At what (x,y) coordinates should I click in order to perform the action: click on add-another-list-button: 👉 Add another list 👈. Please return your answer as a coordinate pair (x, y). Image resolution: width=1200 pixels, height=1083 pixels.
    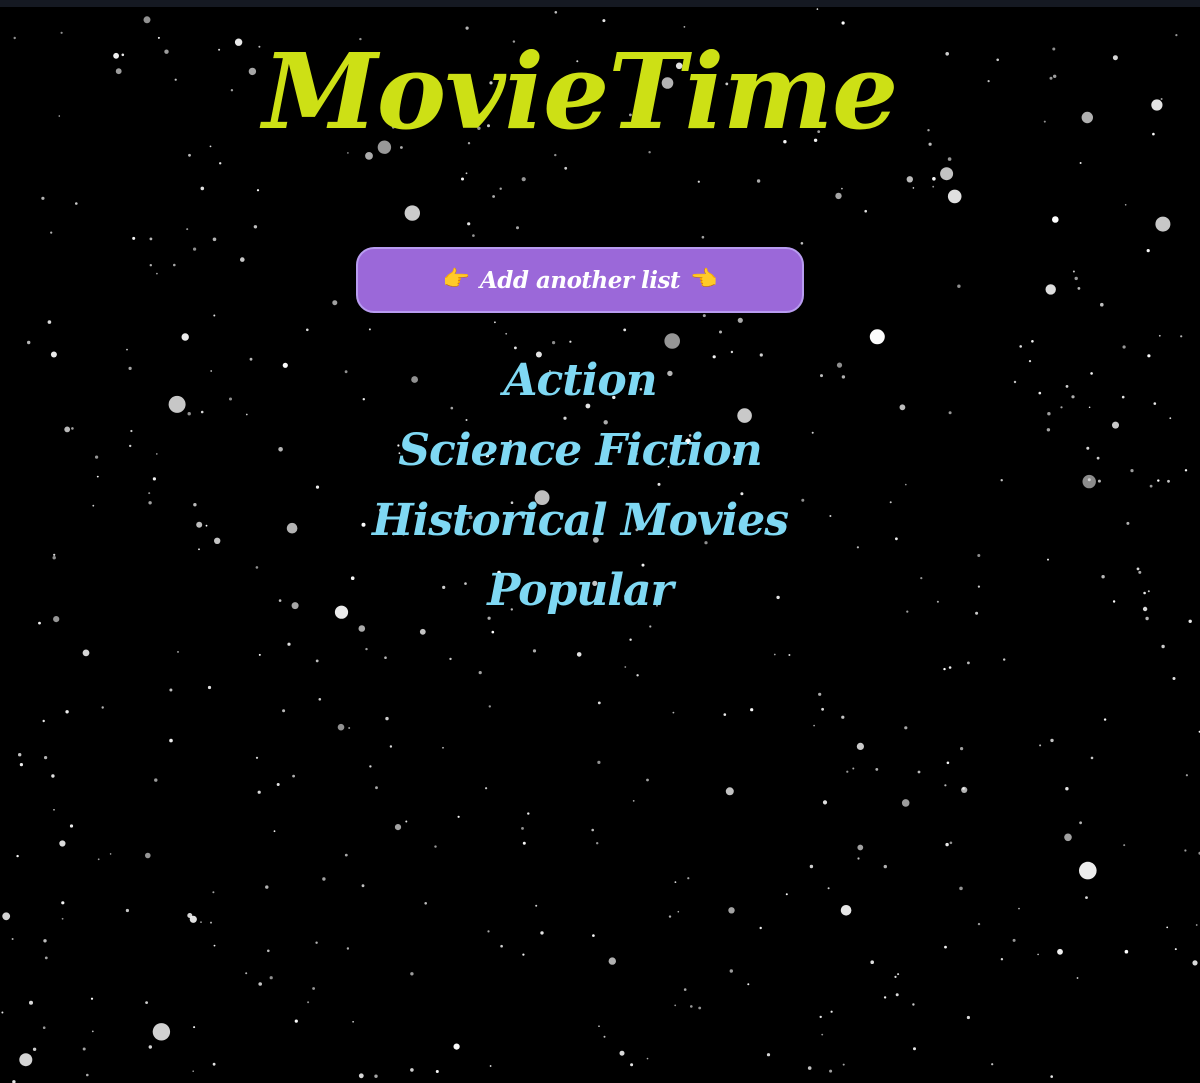
    Looking at the image, I should click on (580, 280).